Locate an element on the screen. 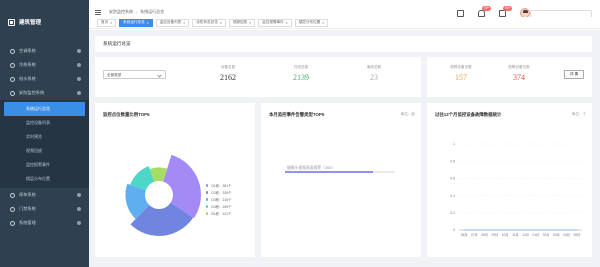  sidebar-item-aircon: 空调系统 is located at coordinates (44, 51).